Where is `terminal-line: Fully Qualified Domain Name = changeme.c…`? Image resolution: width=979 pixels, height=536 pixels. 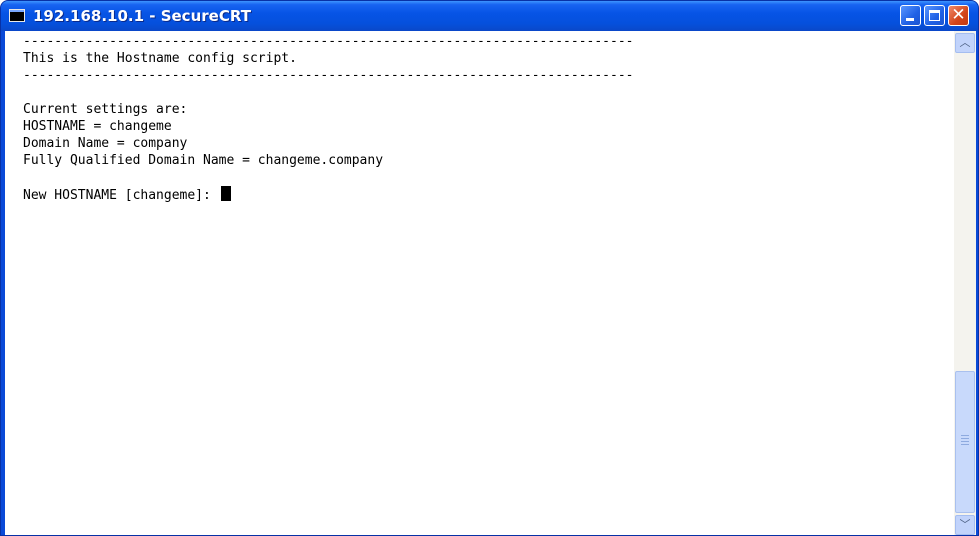 terminal-line: Fully Qualified Domain Name = changeme.c… is located at coordinates (203, 160).